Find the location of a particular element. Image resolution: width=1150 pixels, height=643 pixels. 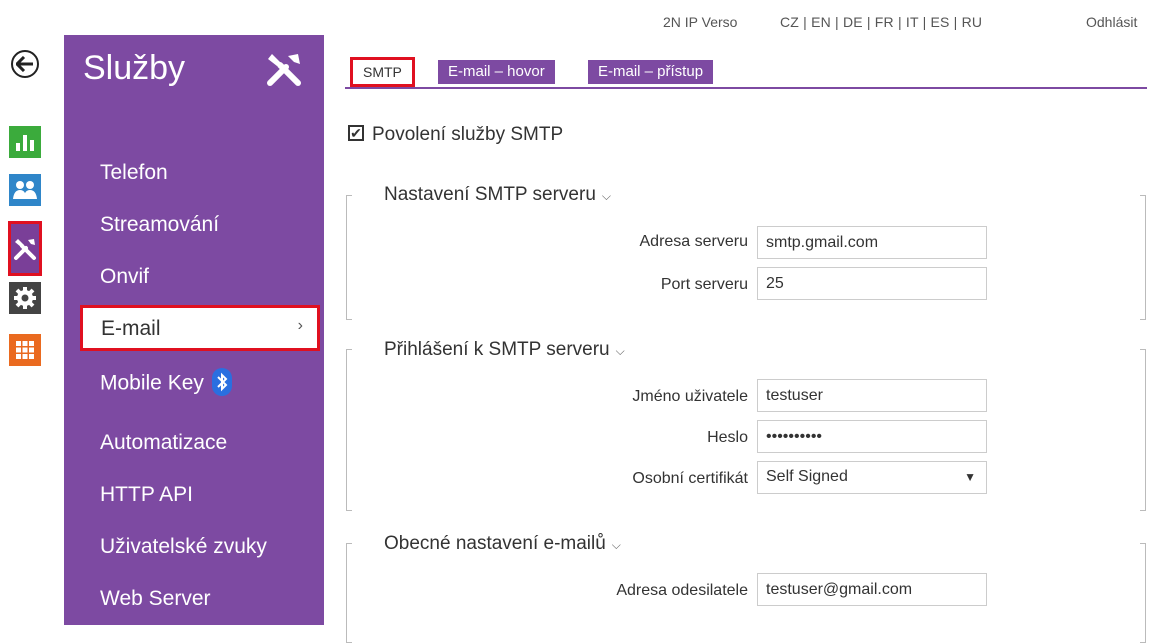

logout-link: Odhlásit is located at coordinates (1111, 22).